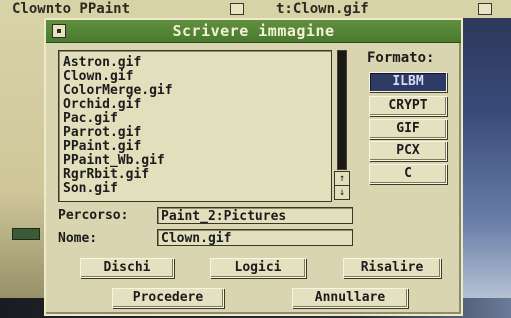  What do you see at coordinates (22, 159) in the screenshot?
I see `background-window-left` at bounding box center [22, 159].